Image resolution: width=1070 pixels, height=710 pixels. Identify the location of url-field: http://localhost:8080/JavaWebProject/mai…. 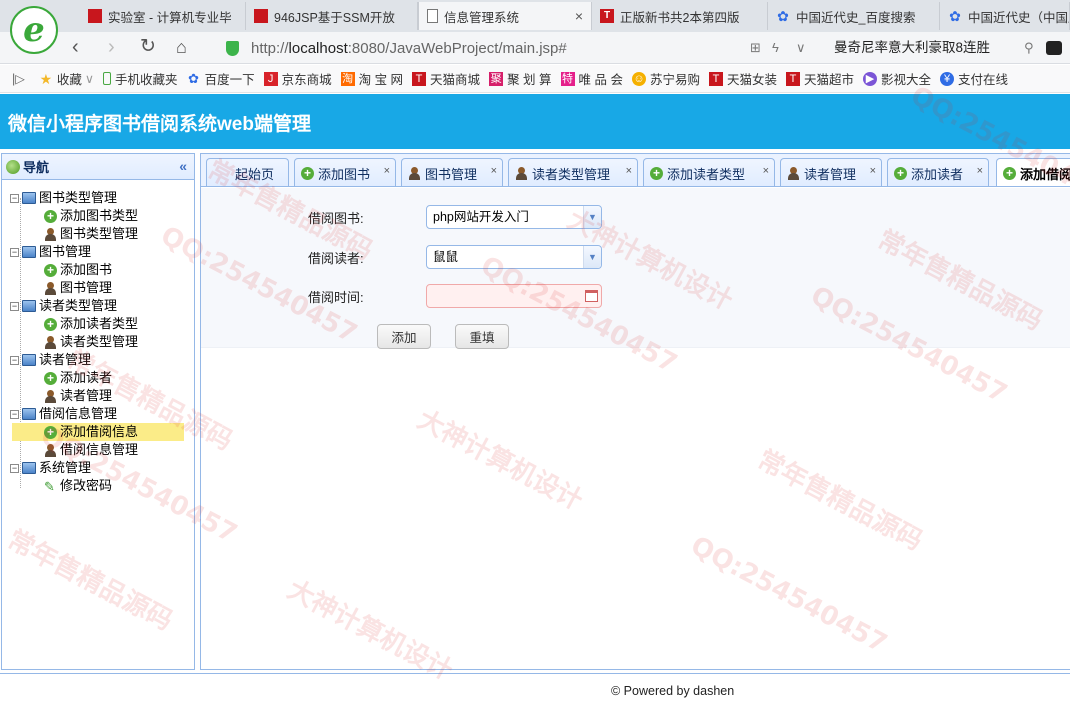
(506, 48).